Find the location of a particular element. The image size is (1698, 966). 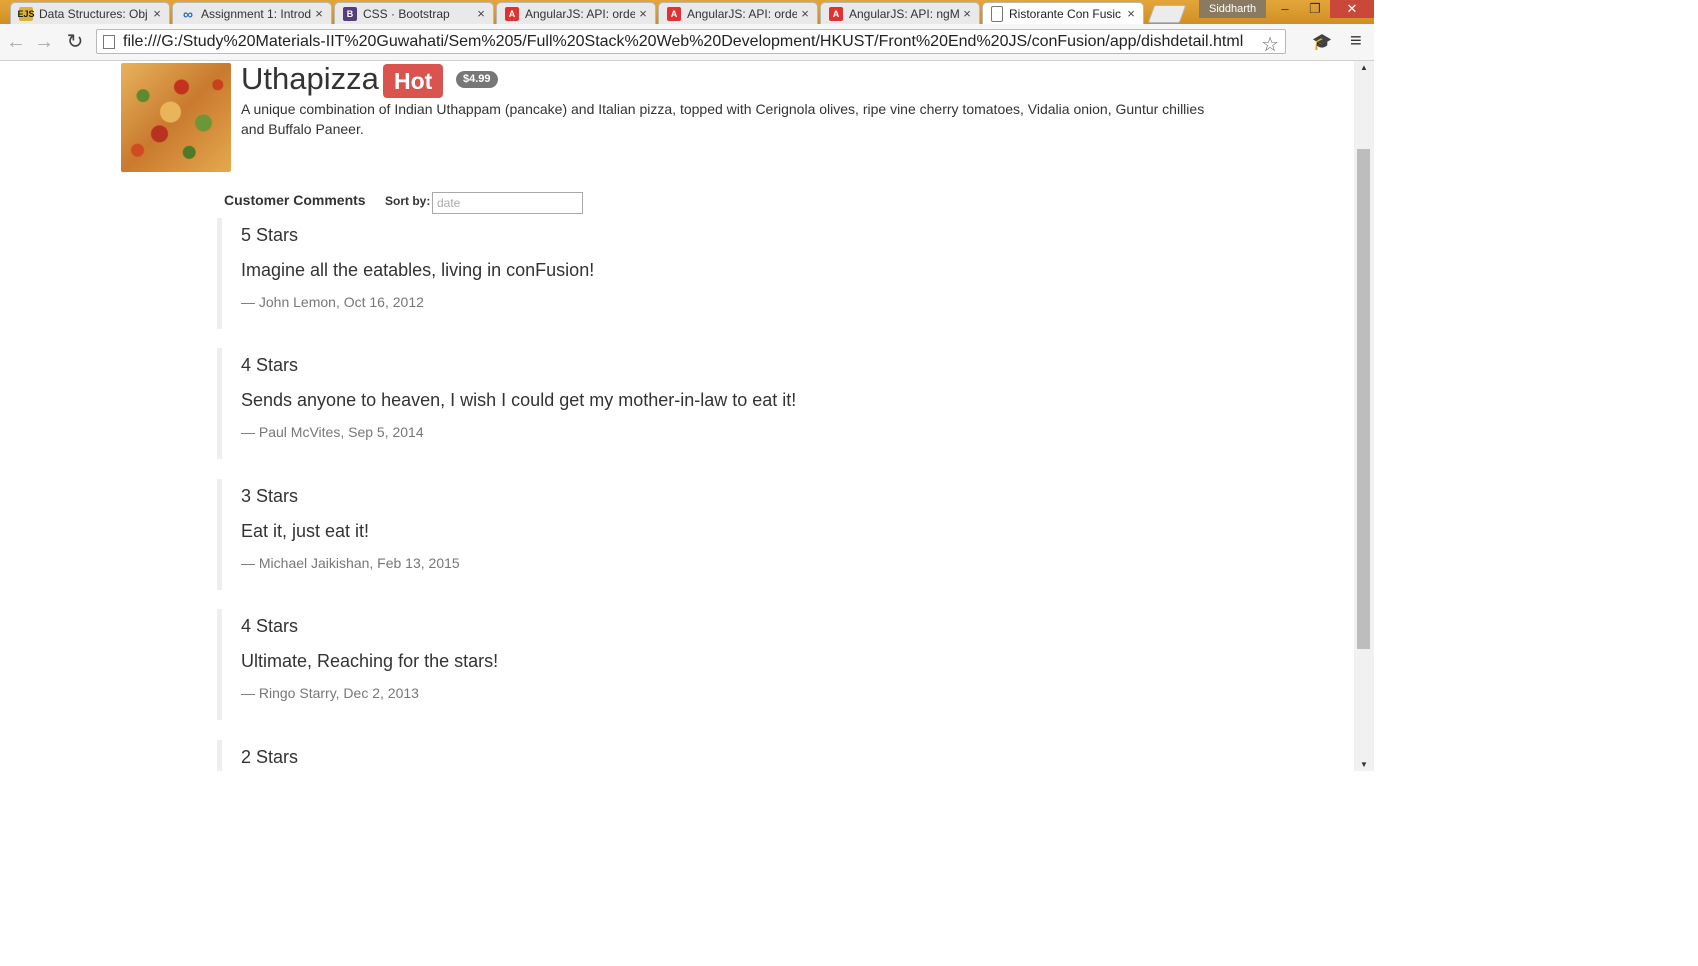

bootstrap-favicon-icon: B is located at coordinates (350, 13).